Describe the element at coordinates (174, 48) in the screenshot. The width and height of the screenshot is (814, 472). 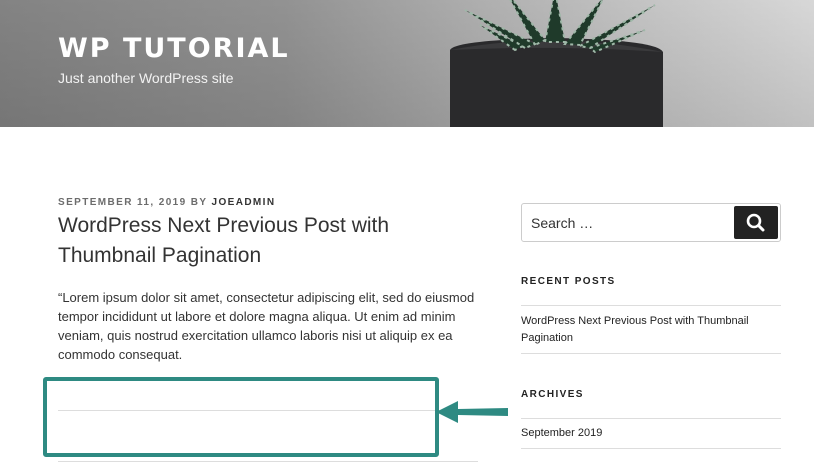
I see `site-title: WP TUTORIAL` at that location.